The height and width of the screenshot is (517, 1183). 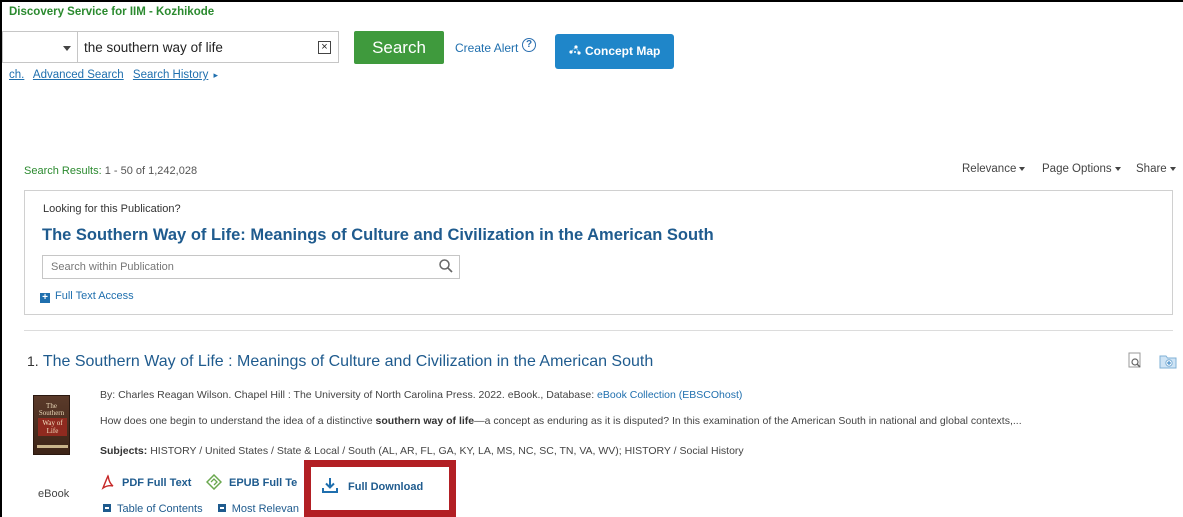 I want to click on subjects-label: Subjects:, so click(x=124, y=451).